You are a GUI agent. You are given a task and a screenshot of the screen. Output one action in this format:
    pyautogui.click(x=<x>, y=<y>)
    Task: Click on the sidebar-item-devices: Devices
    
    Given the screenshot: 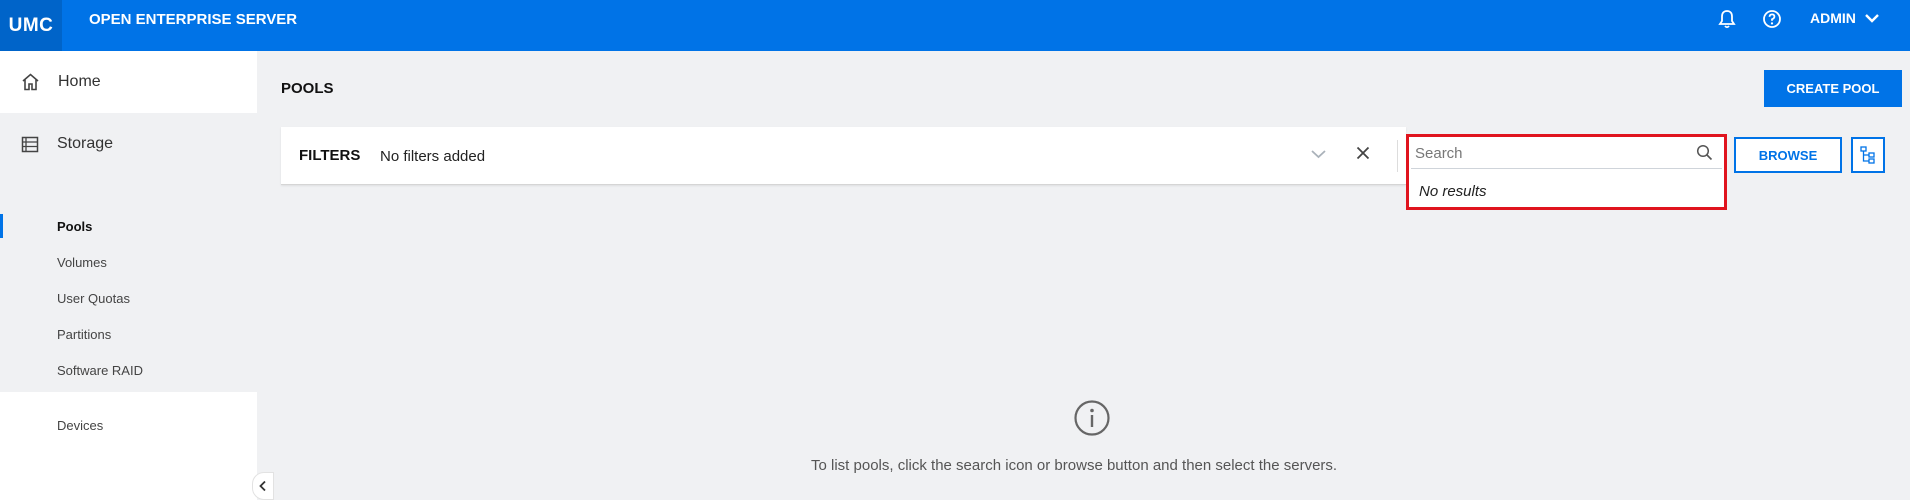 What is the action you would take?
    pyautogui.click(x=128, y=425)
    